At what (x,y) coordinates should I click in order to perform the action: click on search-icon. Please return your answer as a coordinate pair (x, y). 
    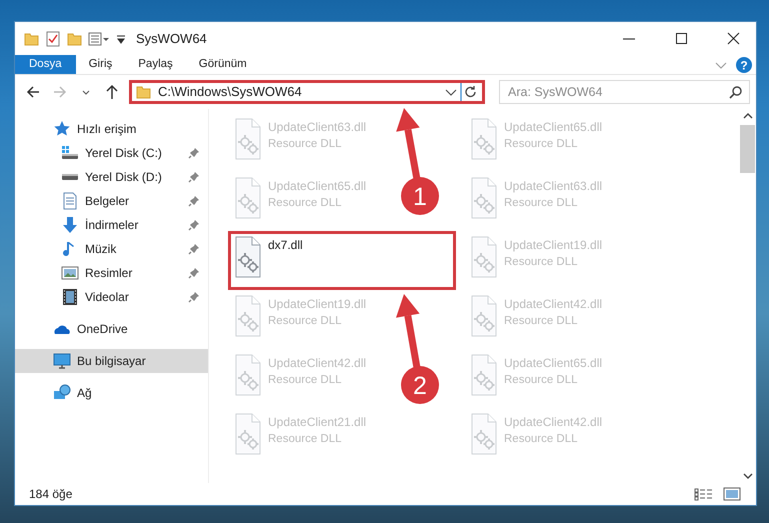
    Looking at the image, I should click on (736, 92).